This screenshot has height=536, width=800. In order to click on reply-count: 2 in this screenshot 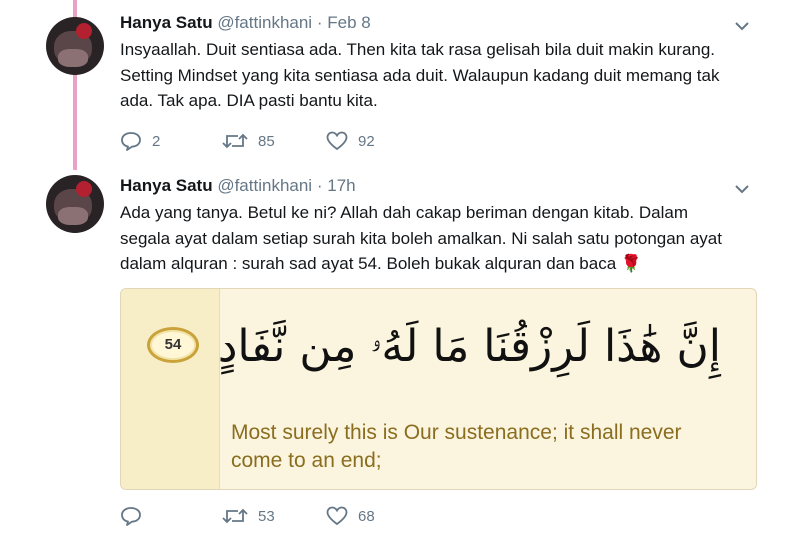, I will do `click(156, 141)`.